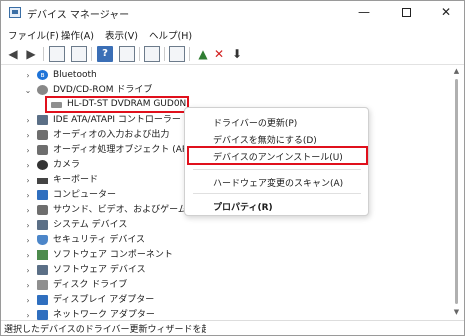 Image resolution: width=465 pixels, height=336 pixels. I want to click on tree-node-network-adapters: › ネットワーク アダプター, so click(225, 314).